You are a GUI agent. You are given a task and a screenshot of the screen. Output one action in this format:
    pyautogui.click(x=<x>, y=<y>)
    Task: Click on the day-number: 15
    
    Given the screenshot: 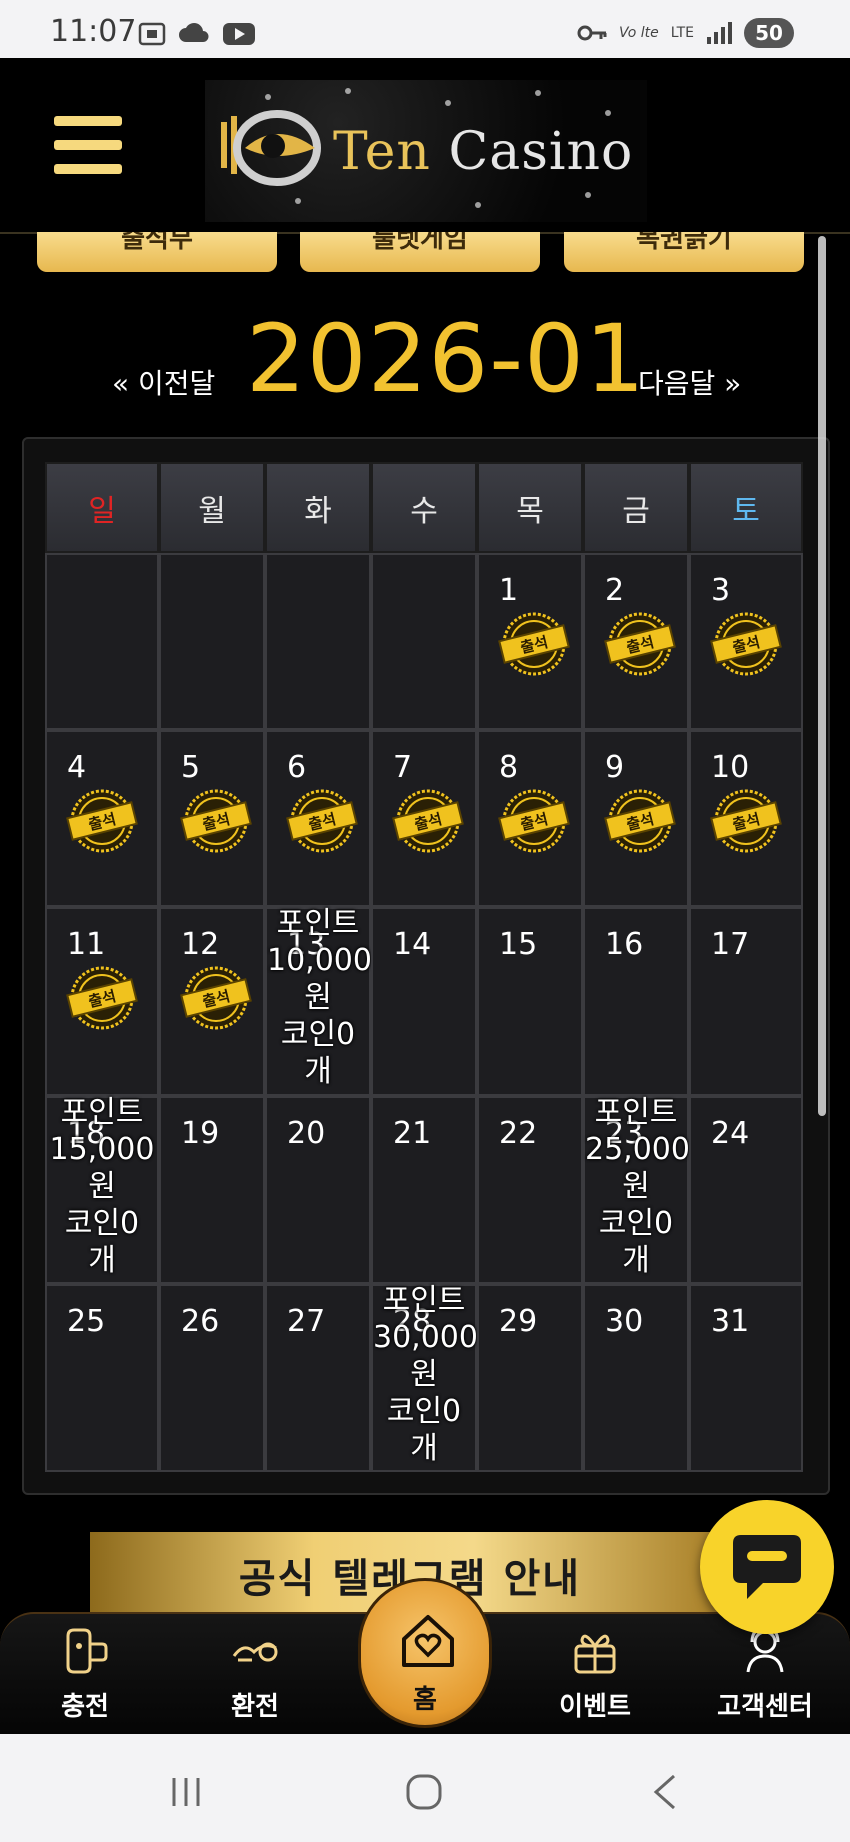 What is the action you would take?
    pyautogui.click(x=518, y=944)
    